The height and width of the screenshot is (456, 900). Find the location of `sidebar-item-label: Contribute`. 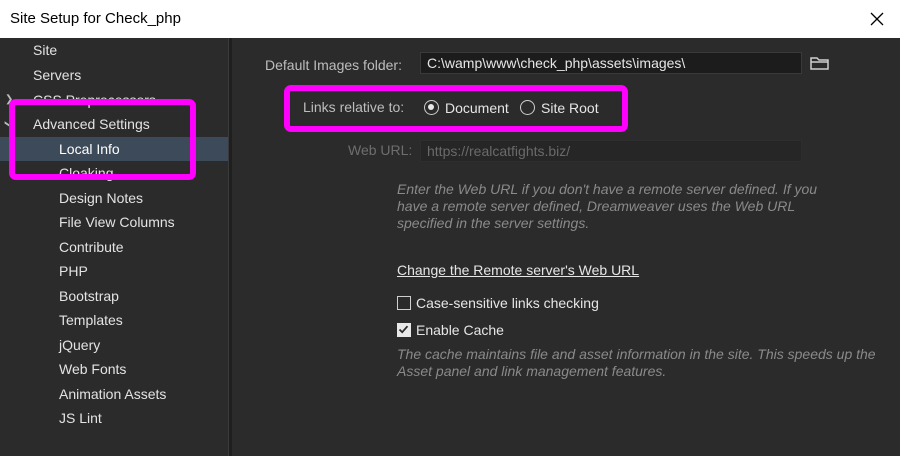

sidebar-item-label: Contribute is located at coordinates (91, 247).